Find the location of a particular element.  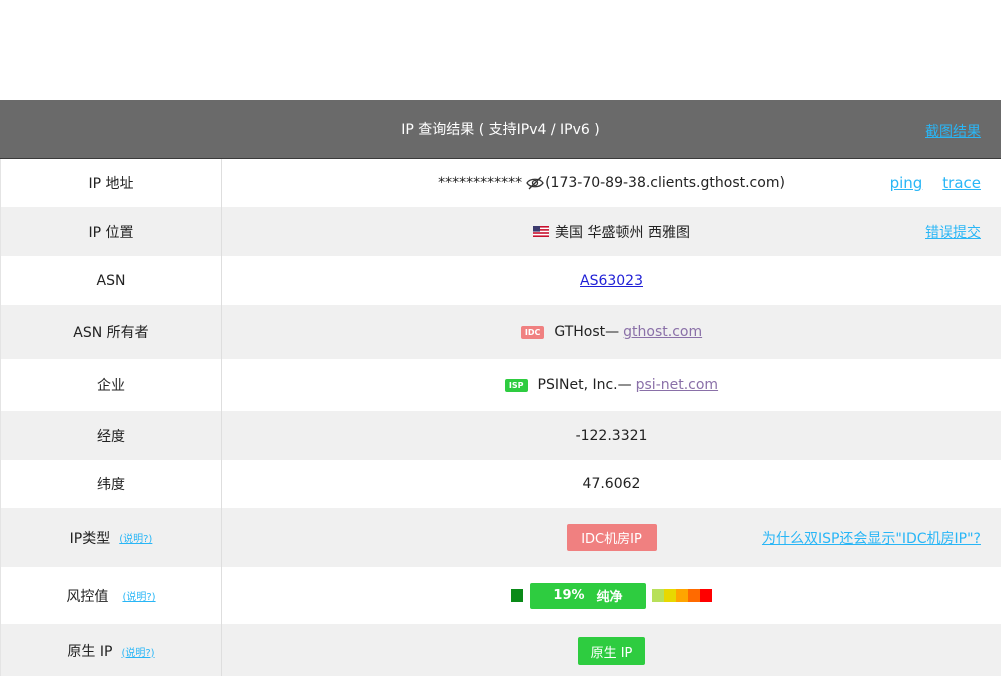

isp-badge: ISP is located at coordinates (516, 385).